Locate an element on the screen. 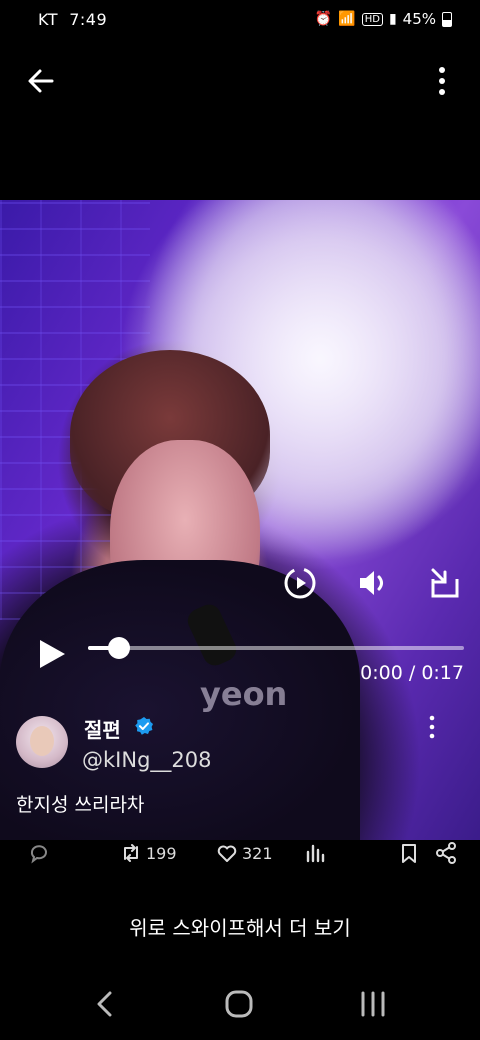 The image size is (480, 1040). tweet-author: 절편 @kINg__208 is located at coordinates (240, 744).